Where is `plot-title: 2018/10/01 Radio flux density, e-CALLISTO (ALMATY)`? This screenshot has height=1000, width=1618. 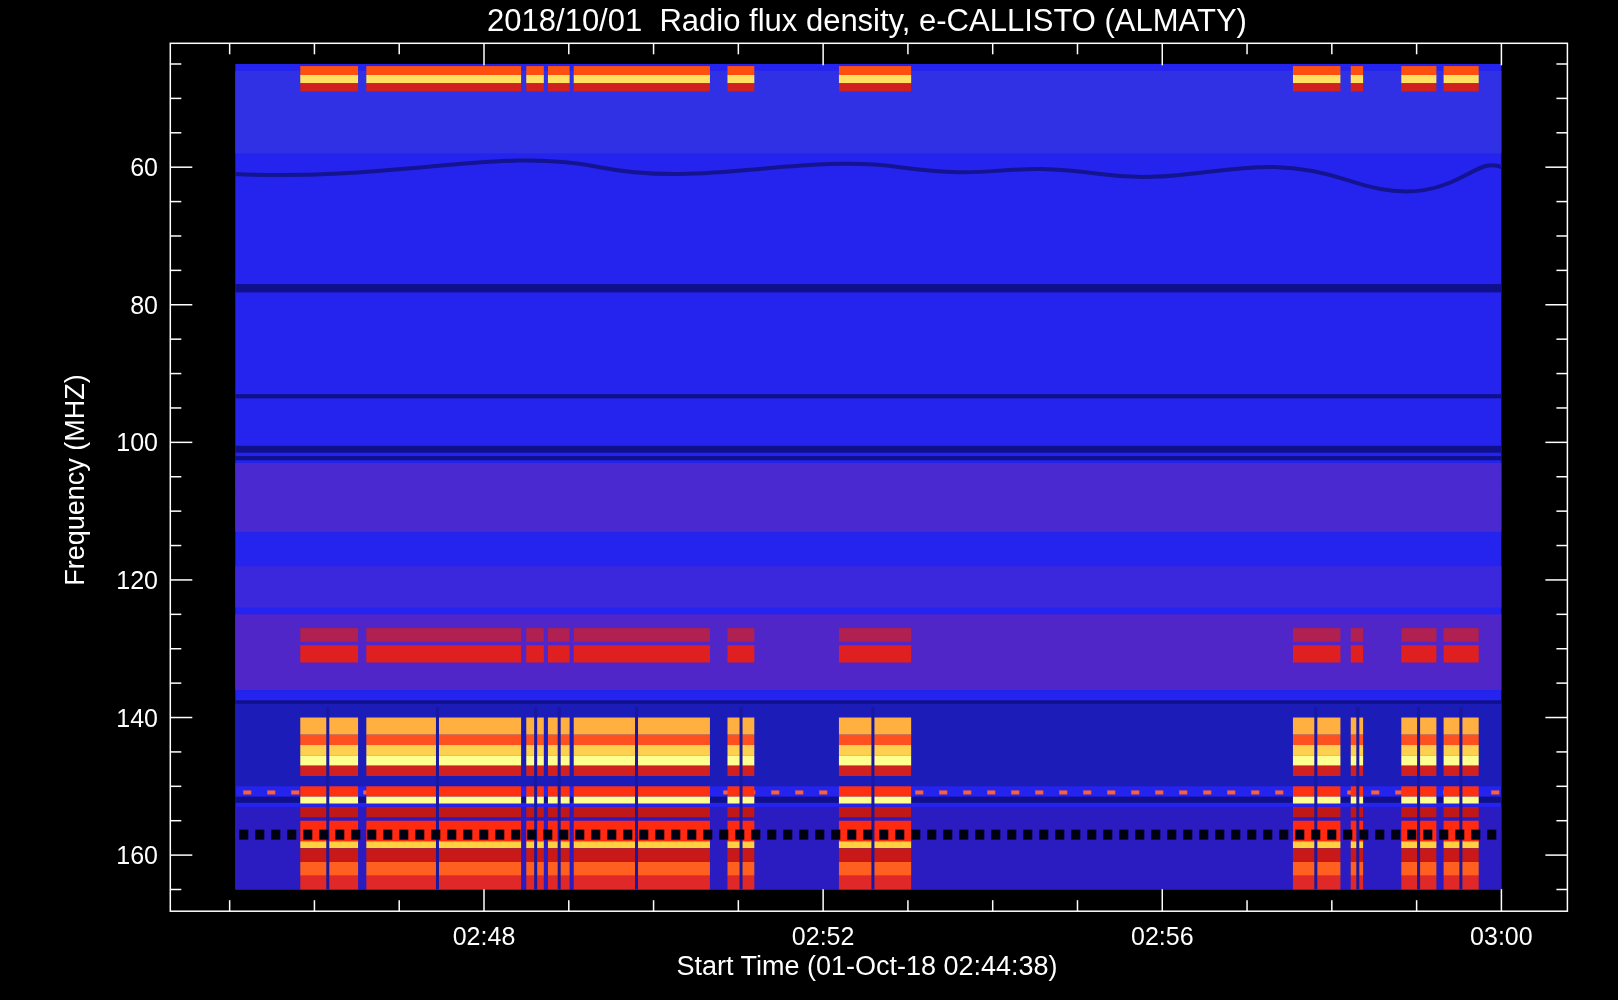
plot-title: 2018/10/01 Radio flux density, e-CALLISTO (ALMATY) is located at coordinates (867, 20).